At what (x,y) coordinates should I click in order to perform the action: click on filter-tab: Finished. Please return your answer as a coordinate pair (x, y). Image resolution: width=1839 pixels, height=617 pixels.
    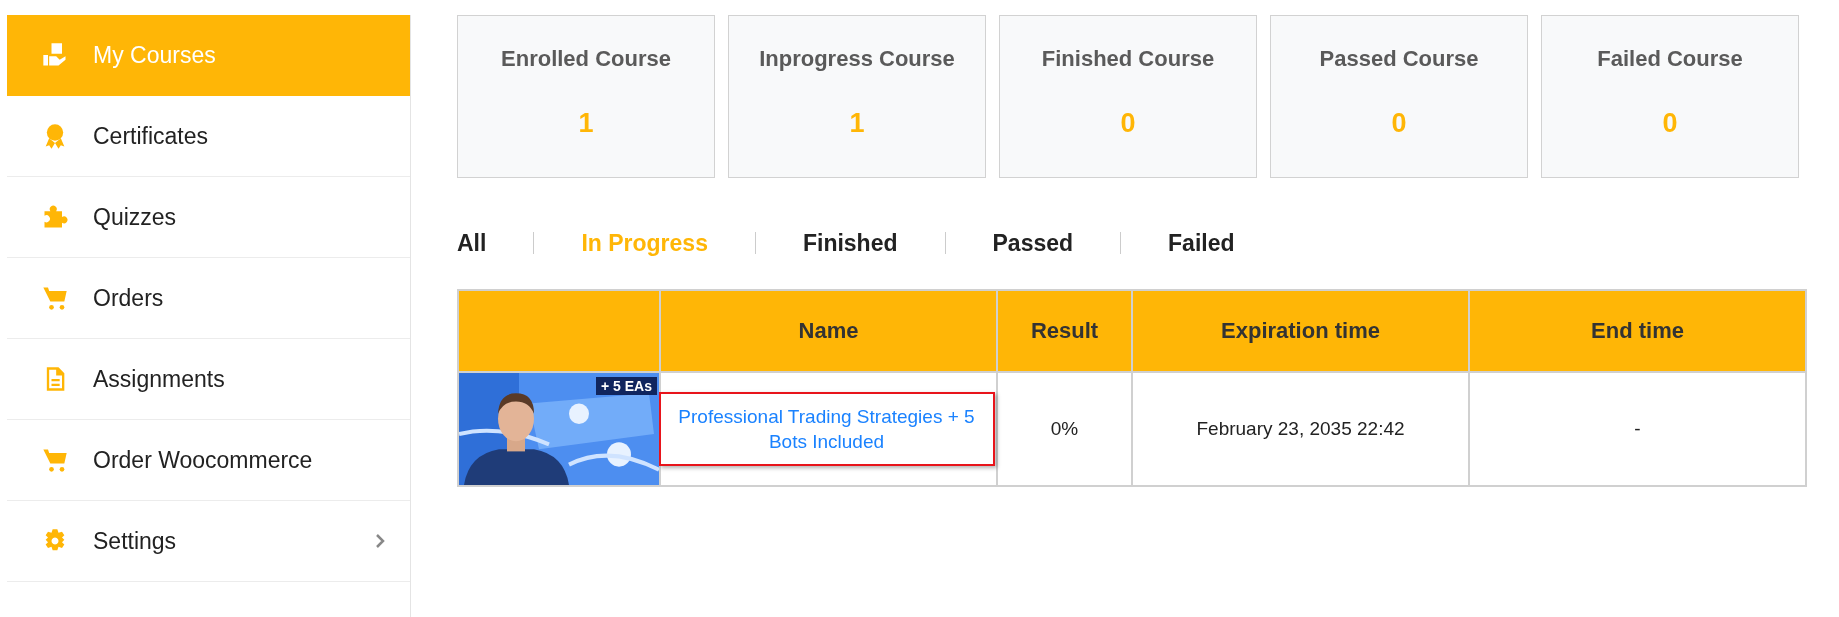
    Looking at the image, I should click on (850, 243).